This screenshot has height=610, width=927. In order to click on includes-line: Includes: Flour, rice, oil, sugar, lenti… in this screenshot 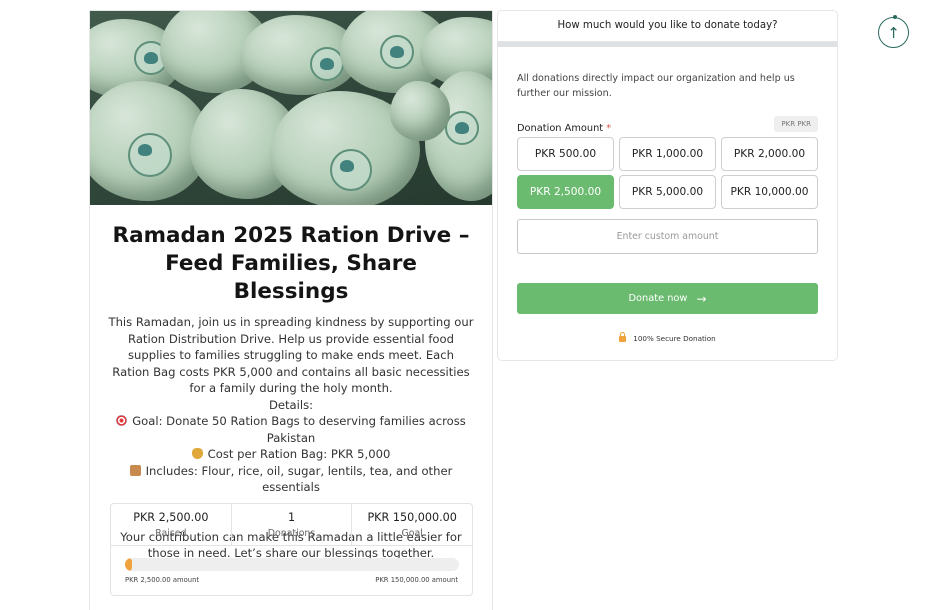, I will do `click(291, 479)`.